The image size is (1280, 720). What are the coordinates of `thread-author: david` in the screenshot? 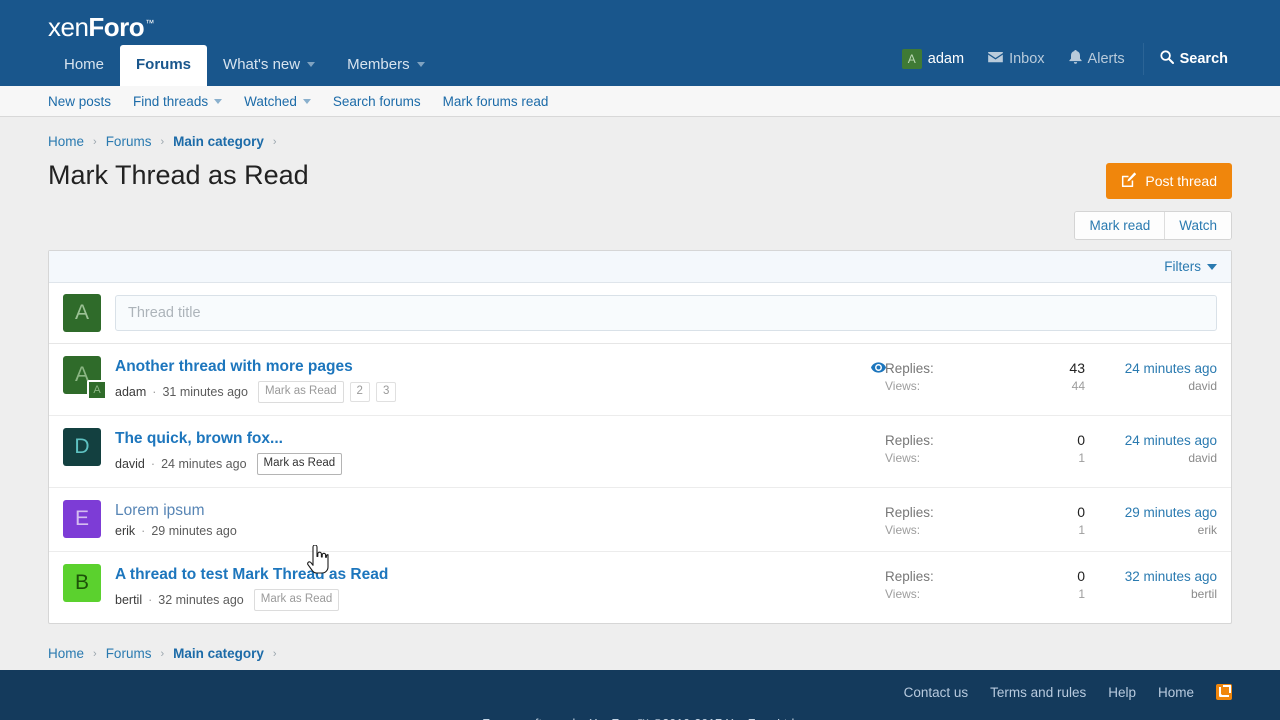 It's located at (130, 464).